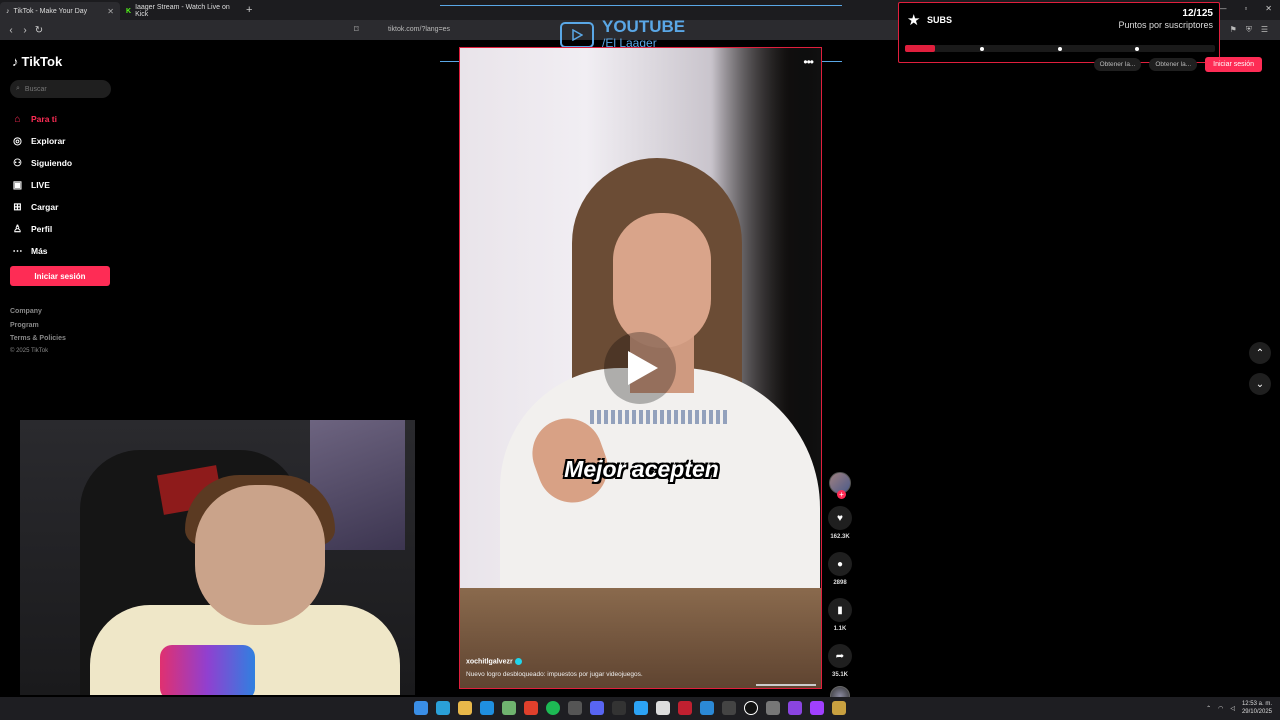  I want to click on tiktok-favicon-icon: ♪, so click(8, 11).